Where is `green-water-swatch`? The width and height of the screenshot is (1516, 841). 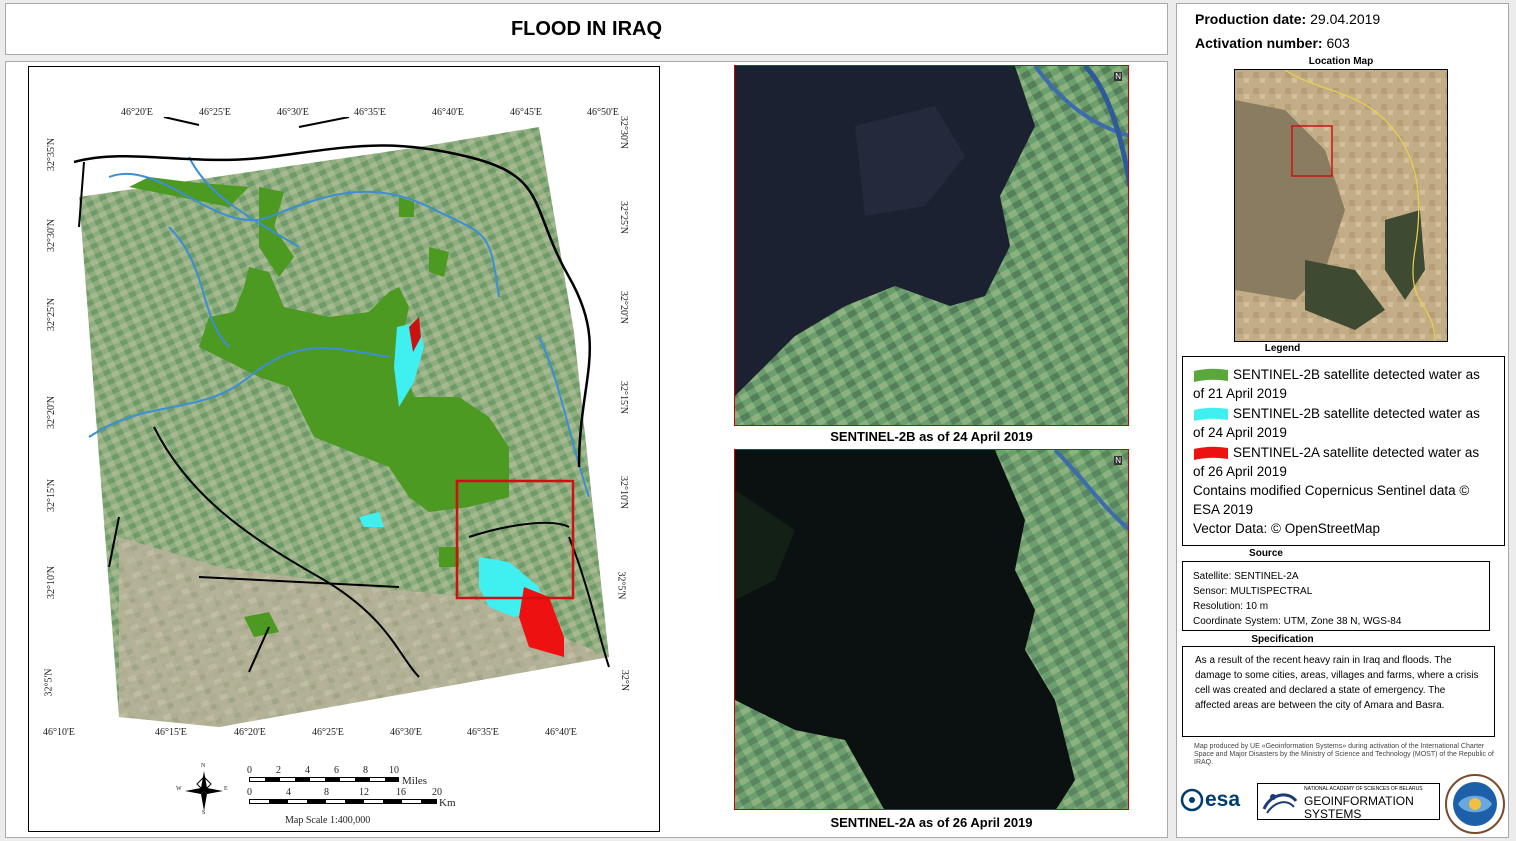 green-water-swatch is located at coordinates (1211, 376).